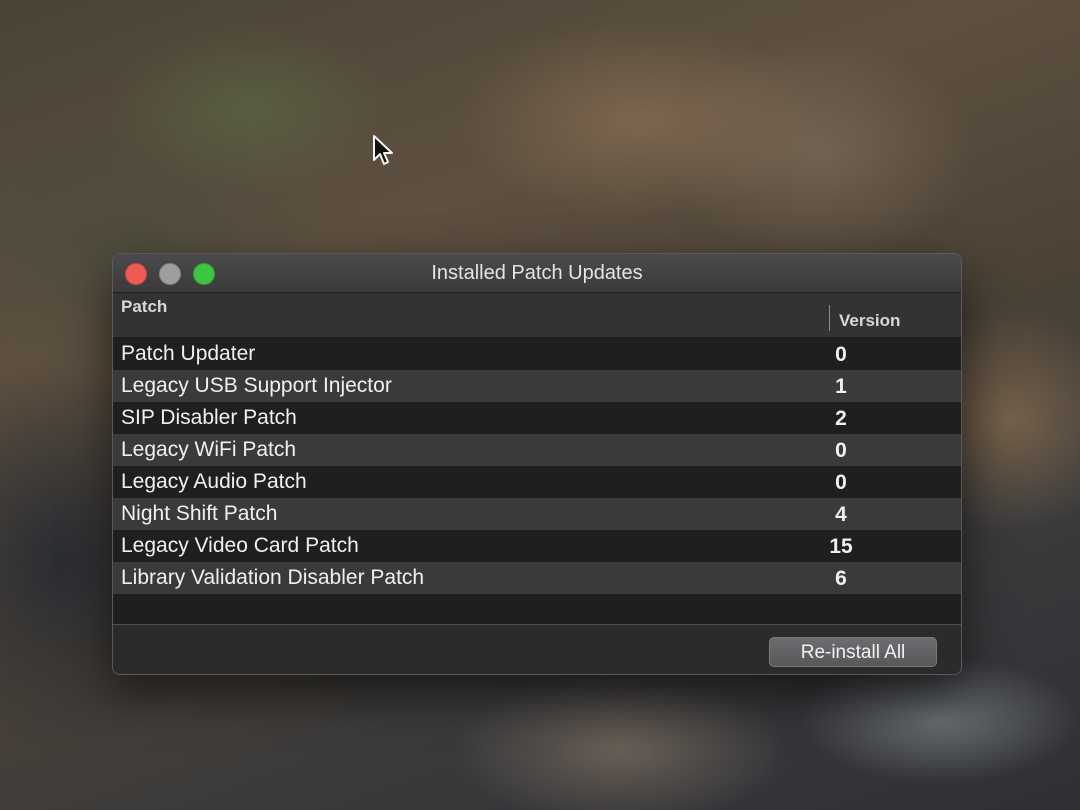 This screenshot has height=810, width=1080. Describe the element at coordinates (209, 449) in the screenshot. I see `patch-name: Legacy WiFi Patch` at that location.